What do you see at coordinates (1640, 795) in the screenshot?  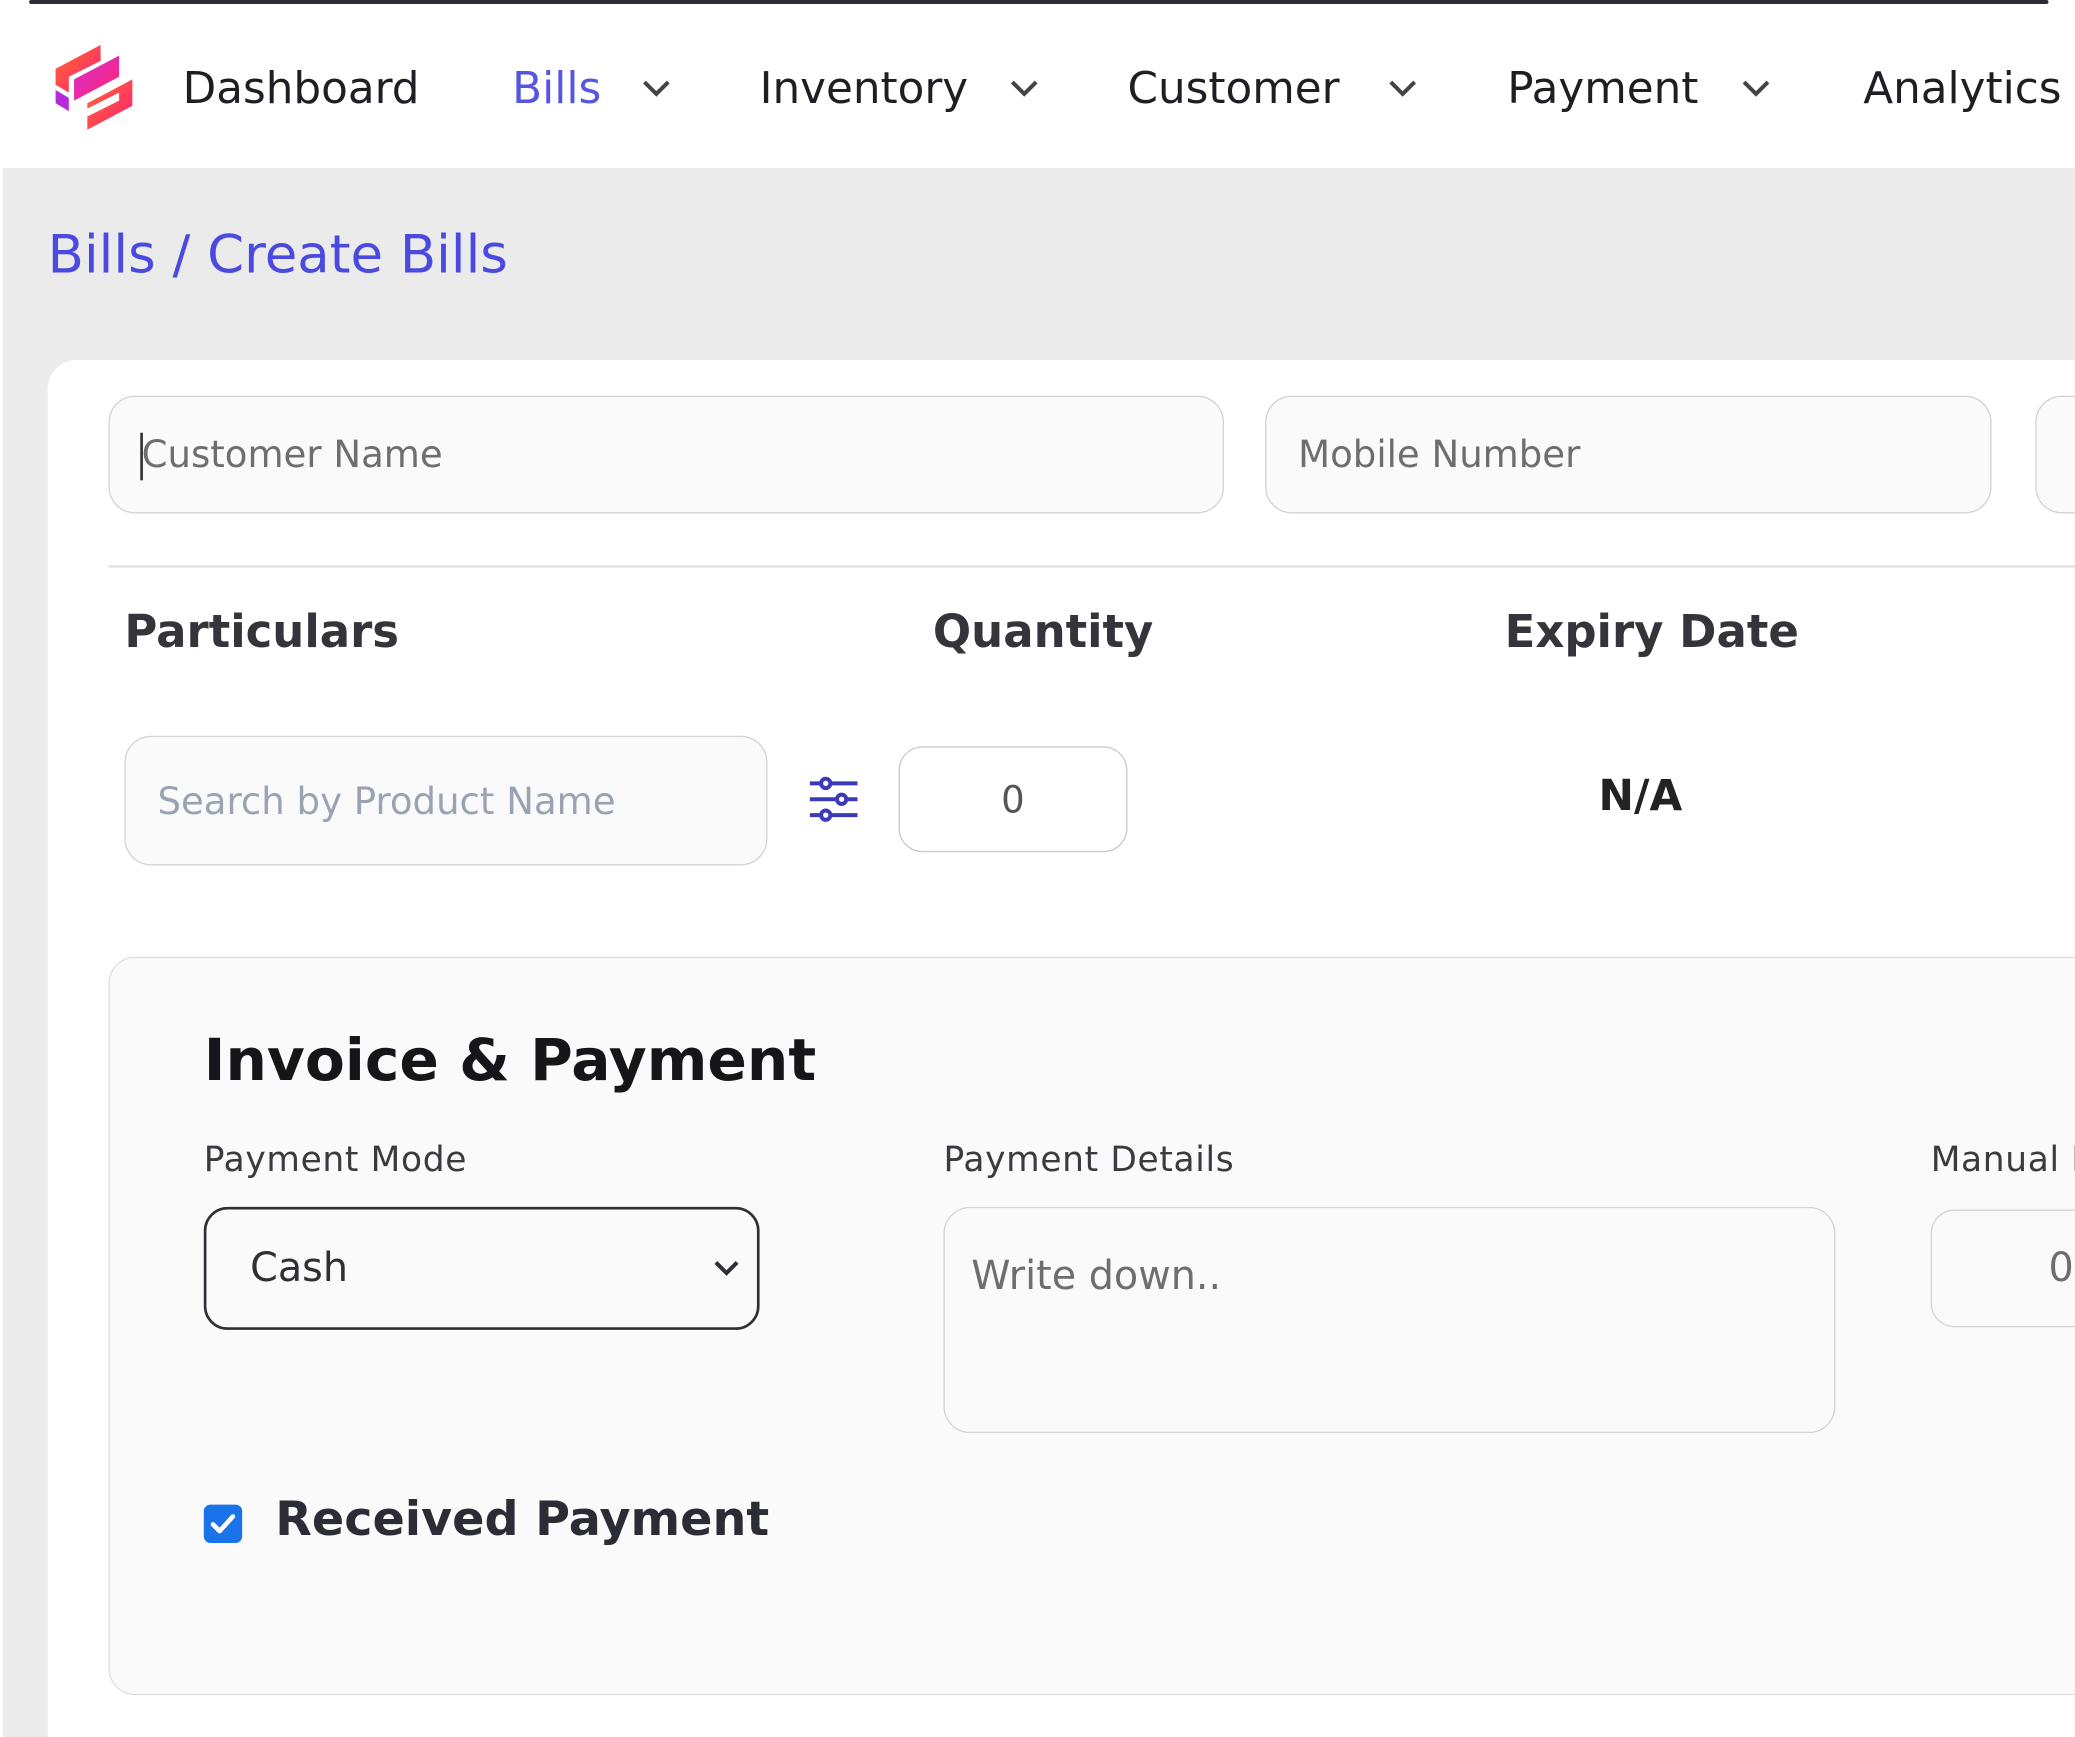 I see `expiry-date-value: N/A` at bounding box center [1640, 795].